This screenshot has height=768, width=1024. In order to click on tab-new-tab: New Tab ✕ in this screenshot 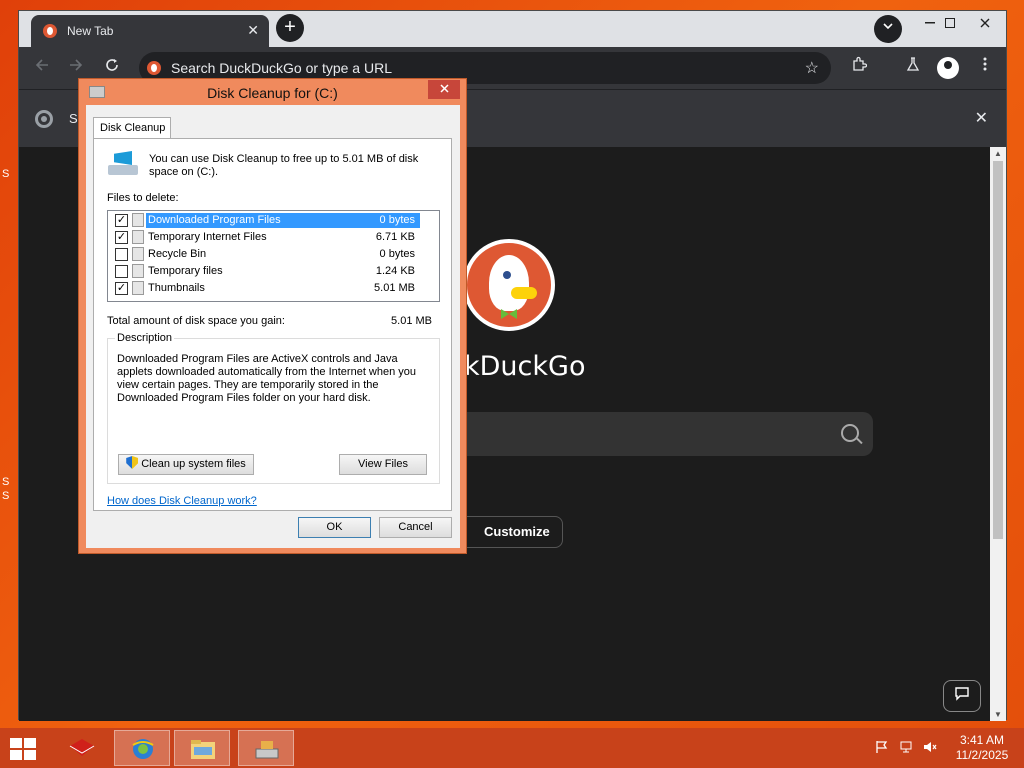, I will do `click(150, 31)`.